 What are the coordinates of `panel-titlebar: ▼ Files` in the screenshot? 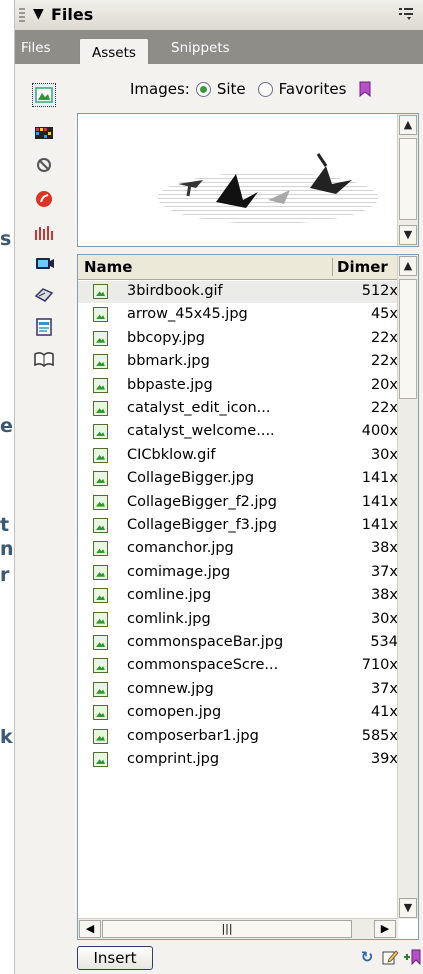 It's located at (219, 15).